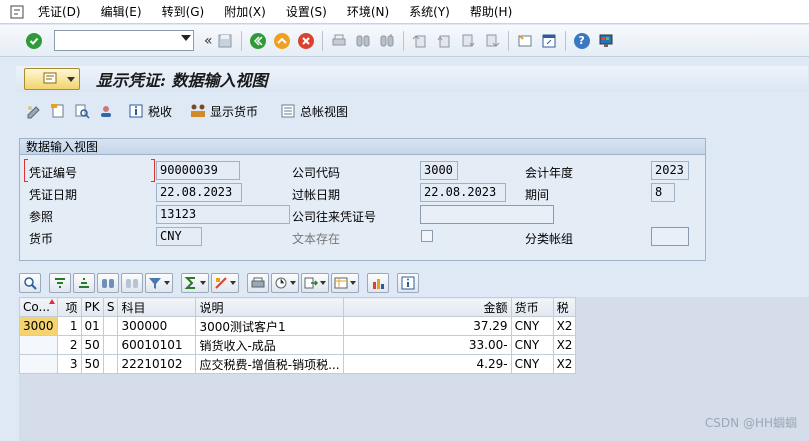  I want to click on menu-goto: 转到(G), so click(183, 11).